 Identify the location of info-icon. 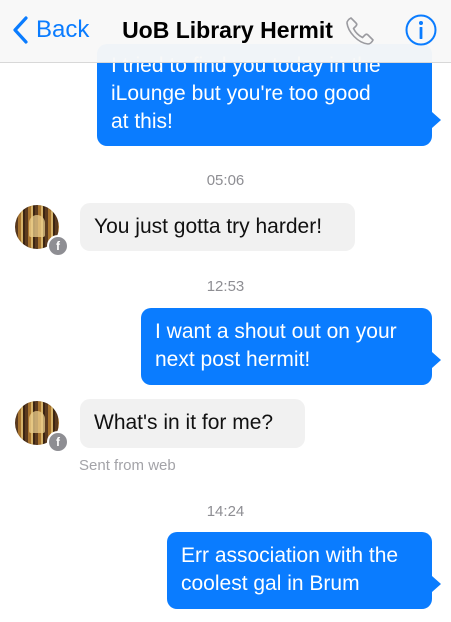
(421, 30).